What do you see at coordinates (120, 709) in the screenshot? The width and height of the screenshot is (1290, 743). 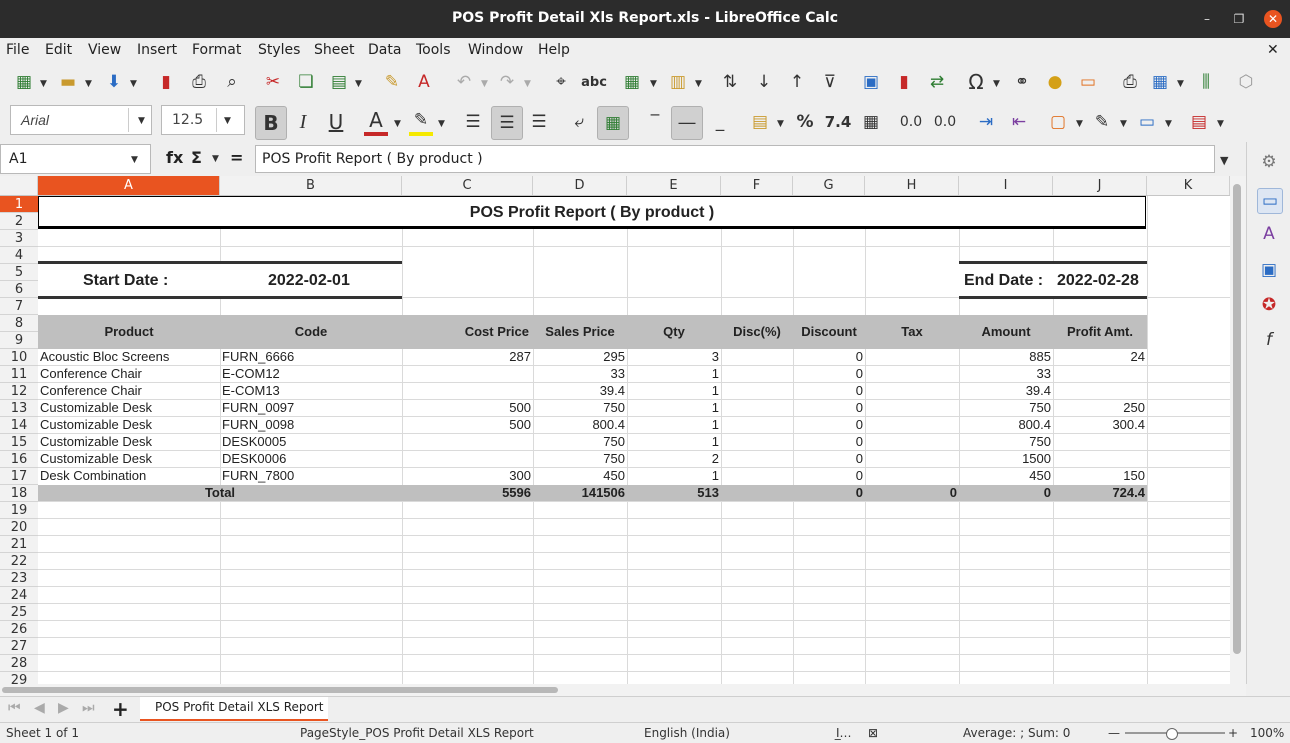 I see `add-sheet-button: +` at bounding box center [120, 709].